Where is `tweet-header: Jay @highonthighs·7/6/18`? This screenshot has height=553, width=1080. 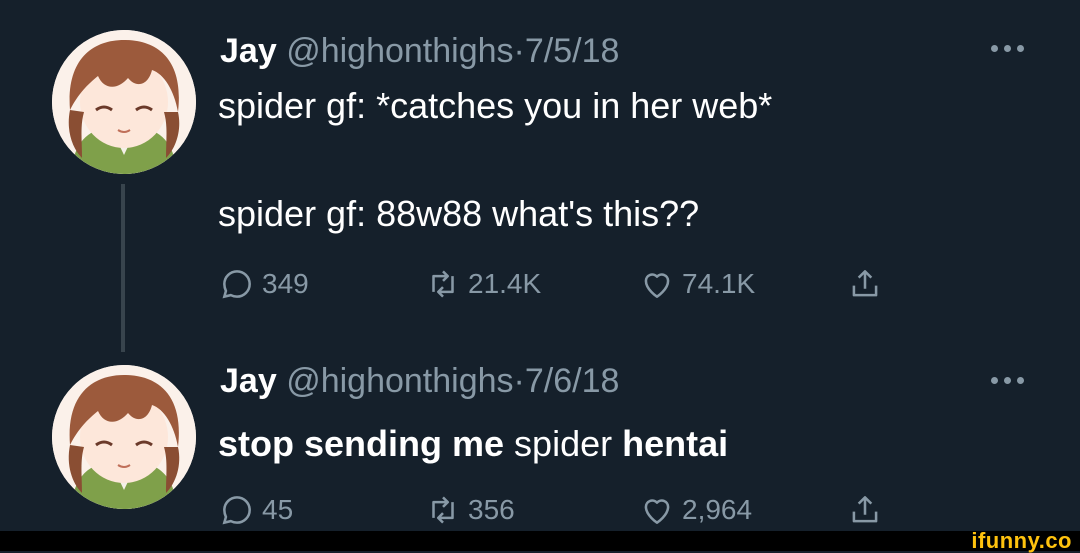
tweet-header: Jay @highonthighs·7/6/18 is located at coordinates (419, 381).